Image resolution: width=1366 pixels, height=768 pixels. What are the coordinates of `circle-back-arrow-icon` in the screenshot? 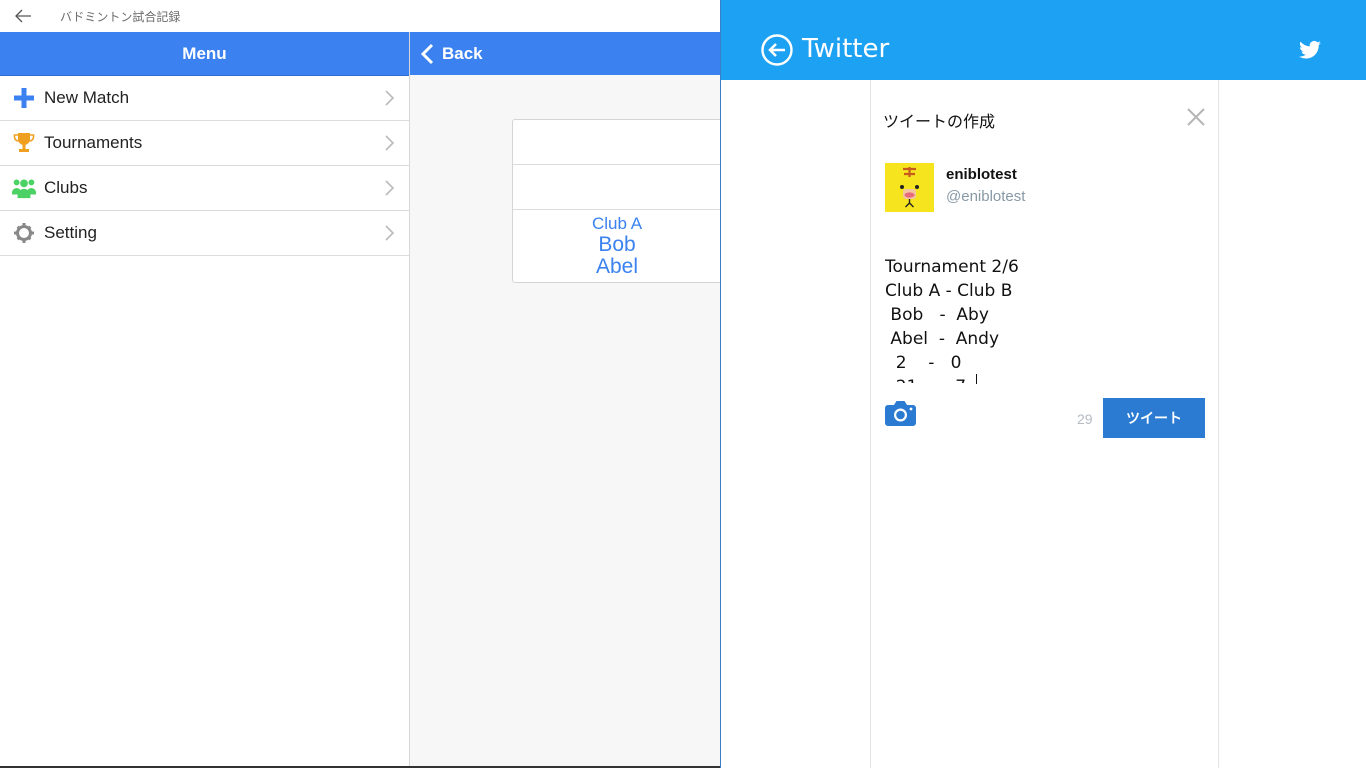 It's located at (777, 50).